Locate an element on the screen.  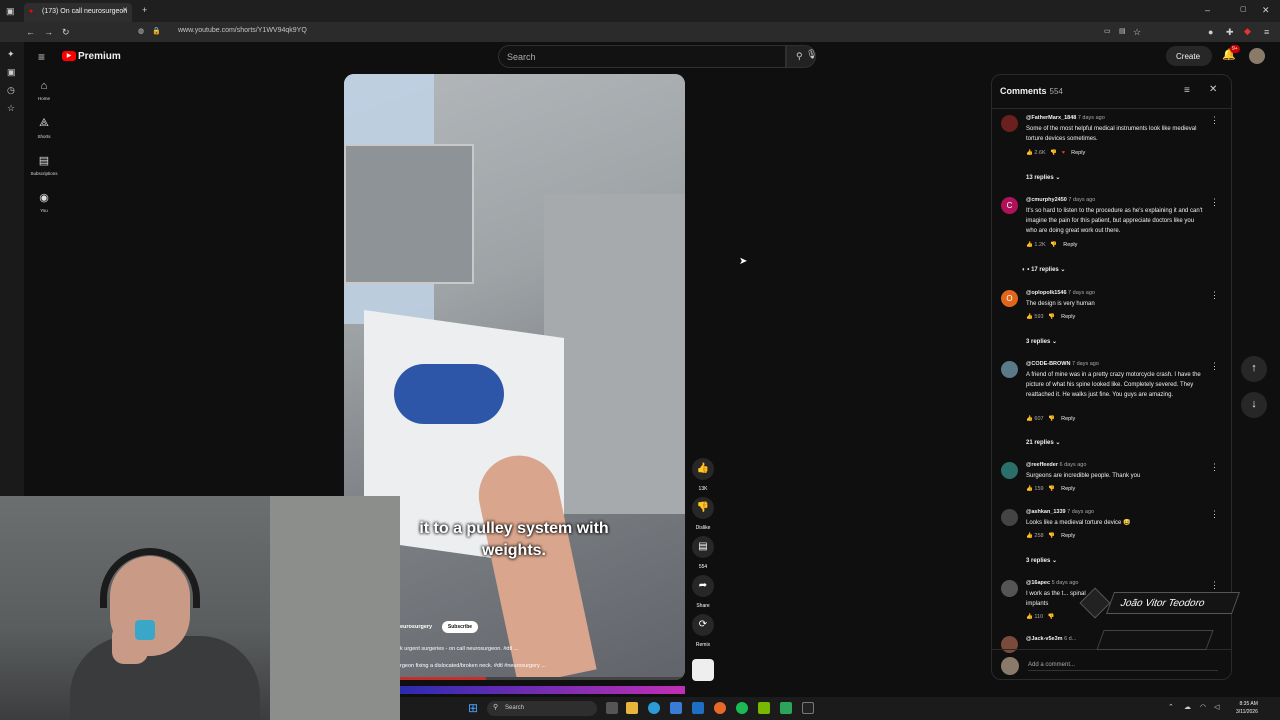
replies-toggle: 13 replies ⌄ is located at coordinates (1043, 177).